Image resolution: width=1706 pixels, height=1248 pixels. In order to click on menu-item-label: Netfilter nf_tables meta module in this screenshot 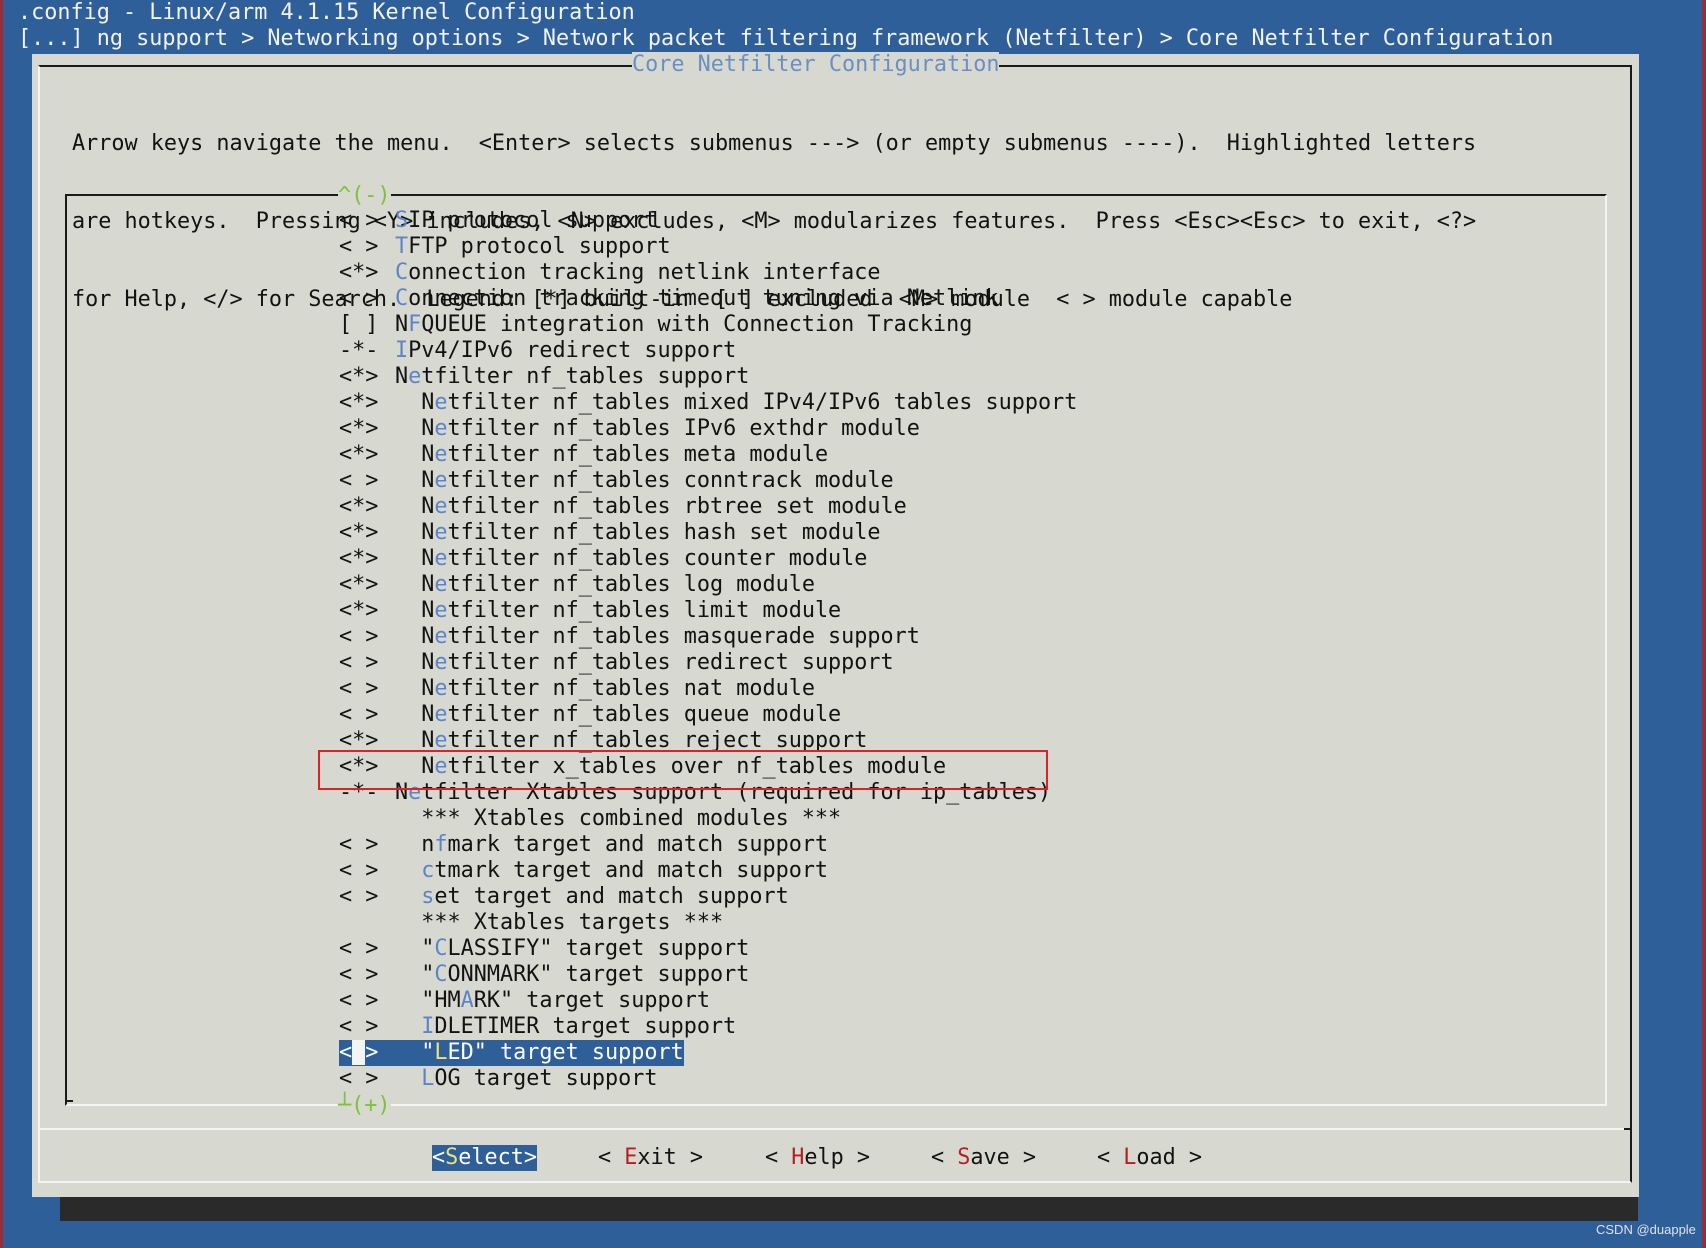, I will do `click(625, 454)`.